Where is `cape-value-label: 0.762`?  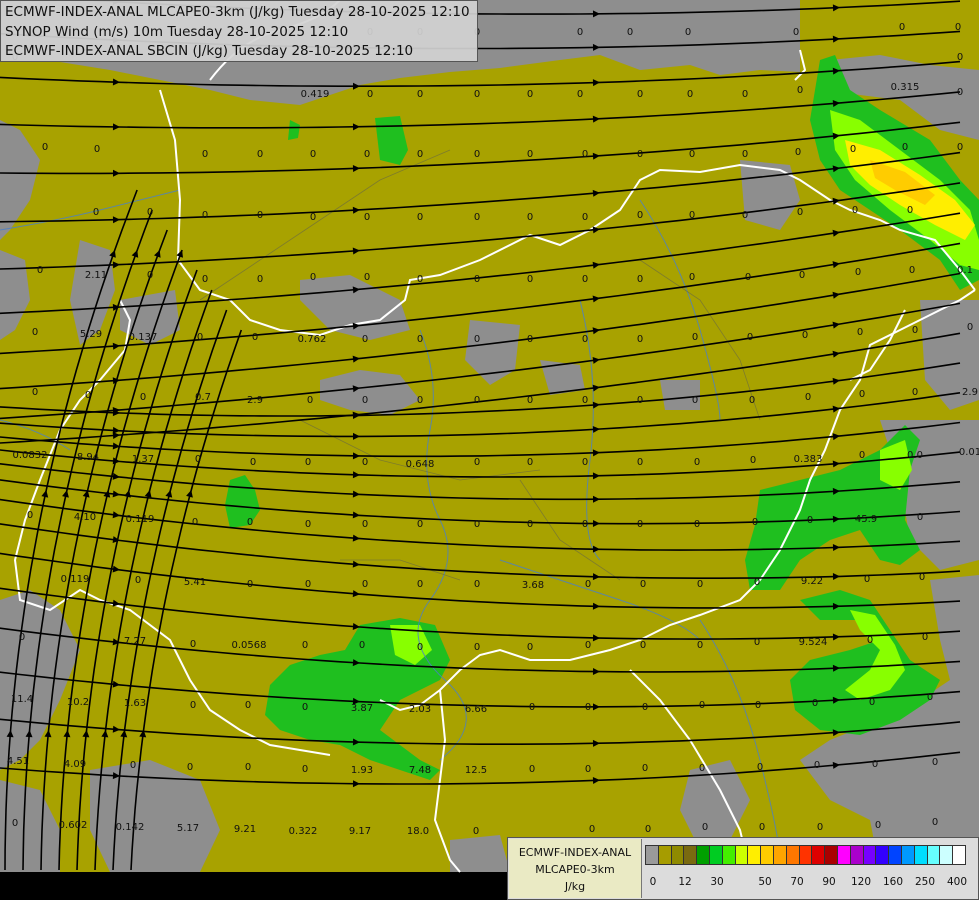
cape-value-label: 0.762 is located at coordinates (312, 339).